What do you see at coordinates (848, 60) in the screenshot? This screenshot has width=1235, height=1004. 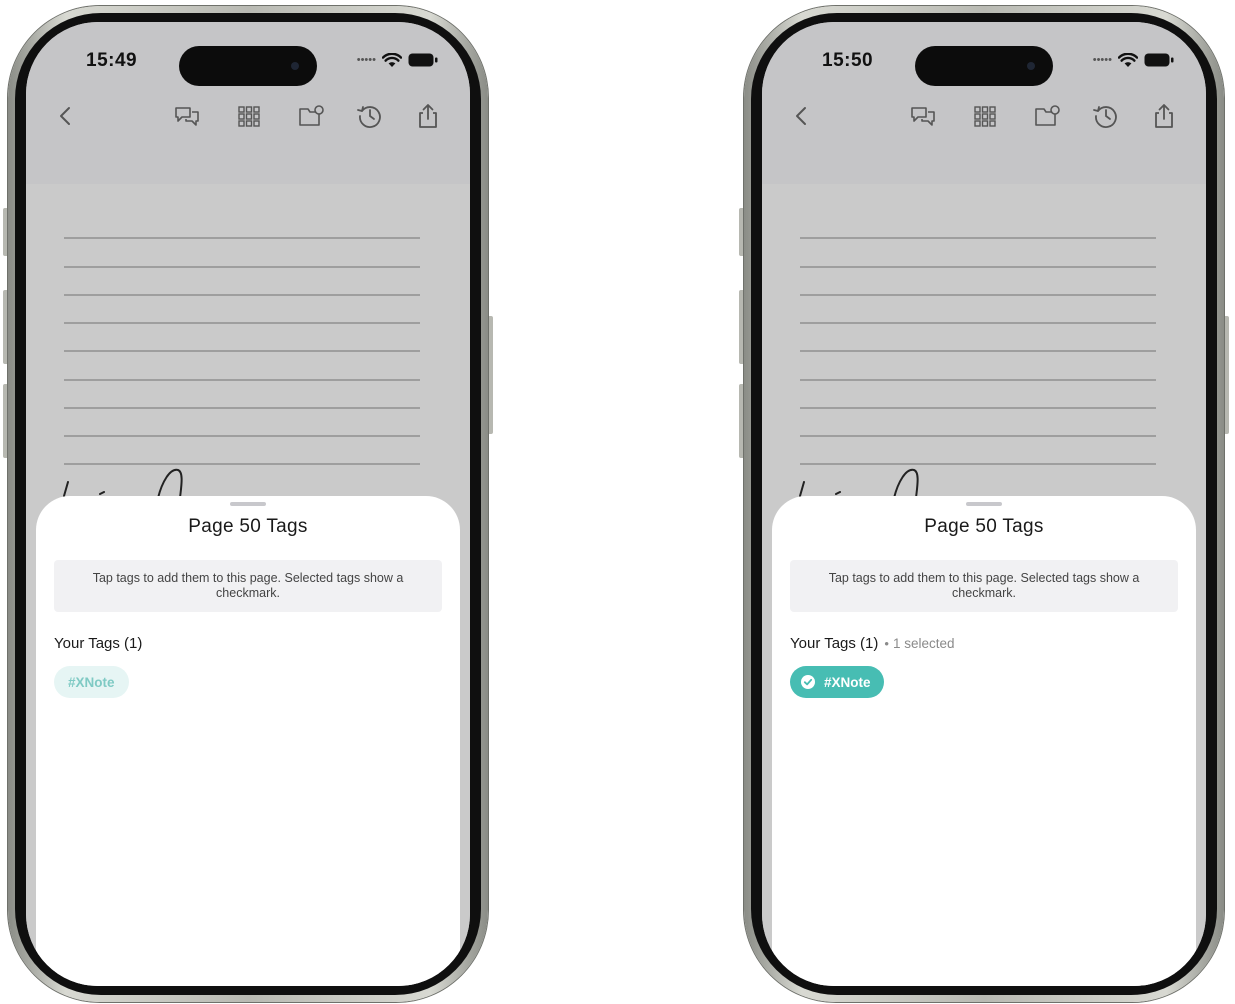 I see `status-time: 15:50` at bounding box center [848, 60].